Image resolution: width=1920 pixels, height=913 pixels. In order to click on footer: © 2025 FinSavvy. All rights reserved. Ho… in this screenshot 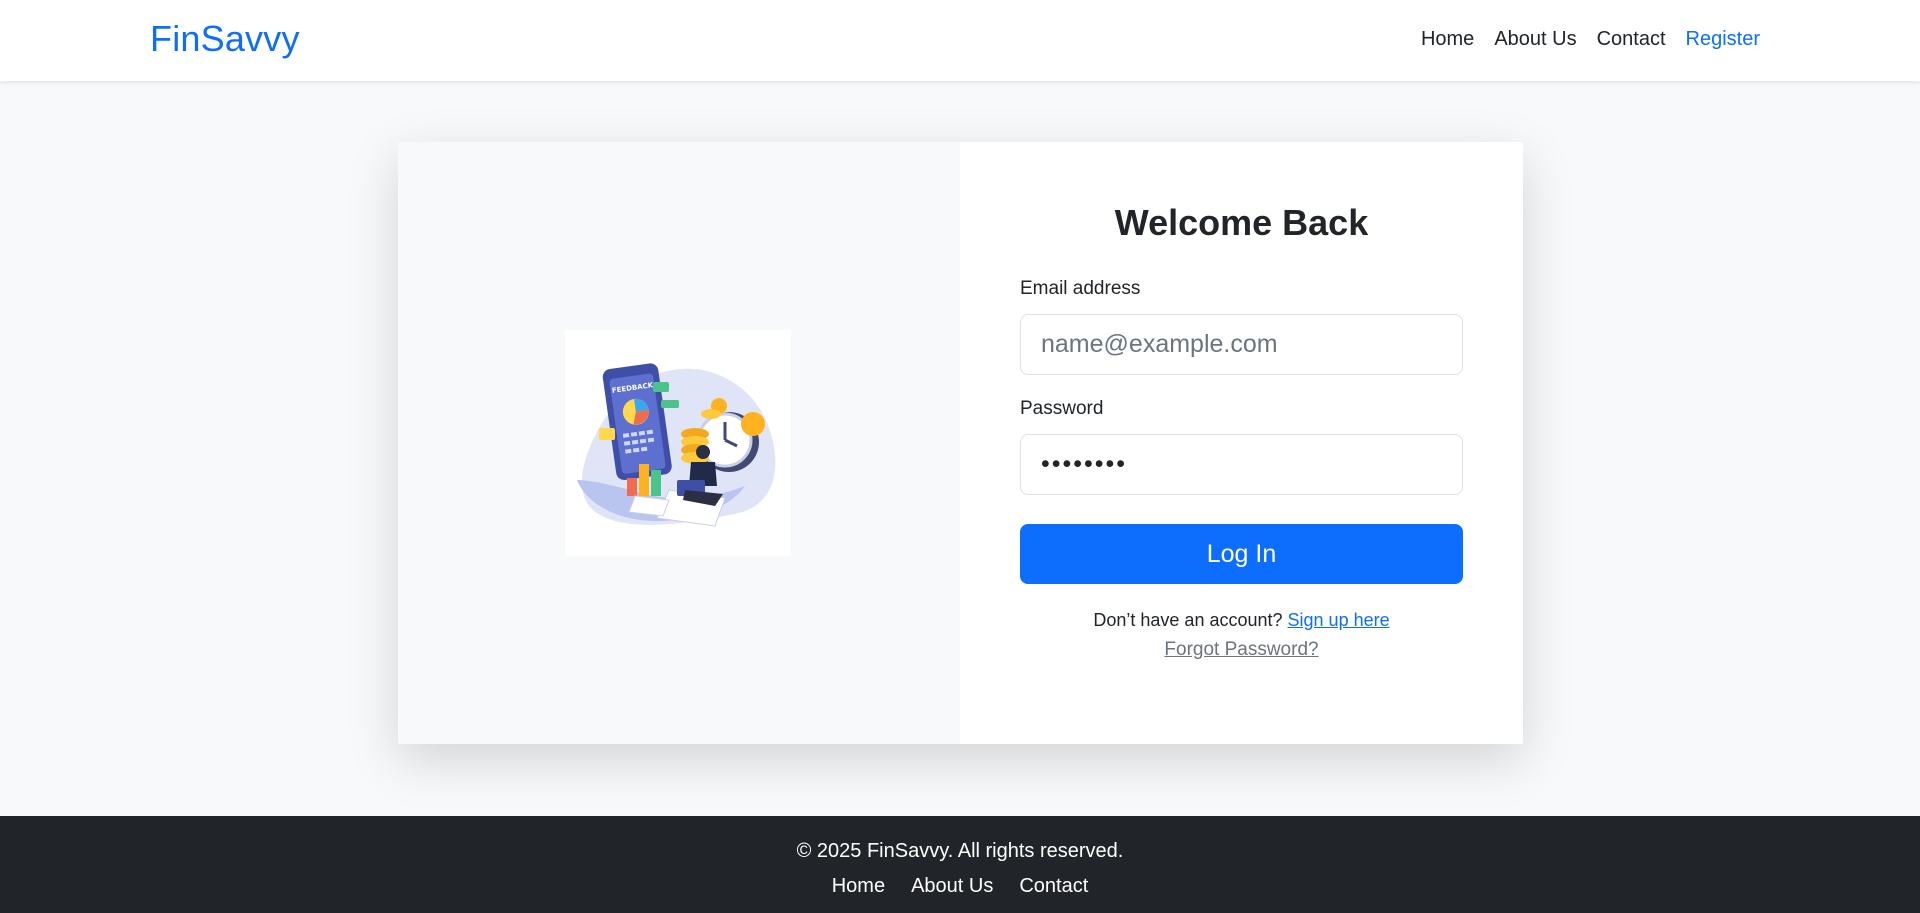, I will do `click(960, 864)`.